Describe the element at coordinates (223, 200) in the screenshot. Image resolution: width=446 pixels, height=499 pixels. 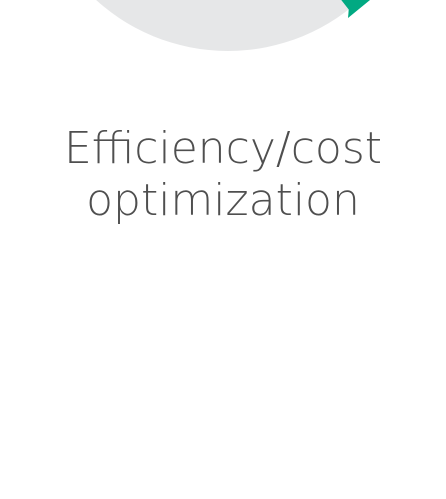
I see `chart-title-line-2: optimization` at that location.